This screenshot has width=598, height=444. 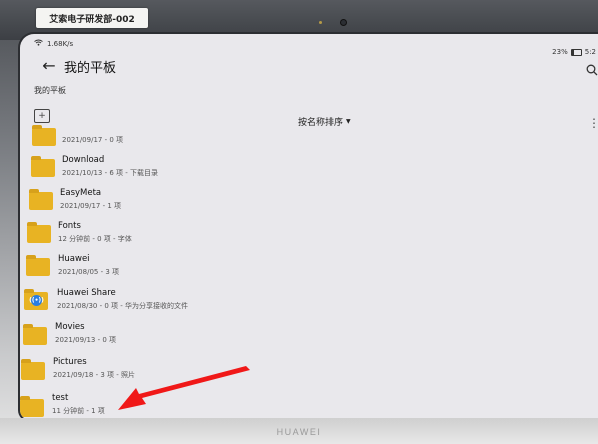 What do you see at coordinates (70, 327) in the screenshot?
I see `file-name: Movies` at bounding box center [70, 327].